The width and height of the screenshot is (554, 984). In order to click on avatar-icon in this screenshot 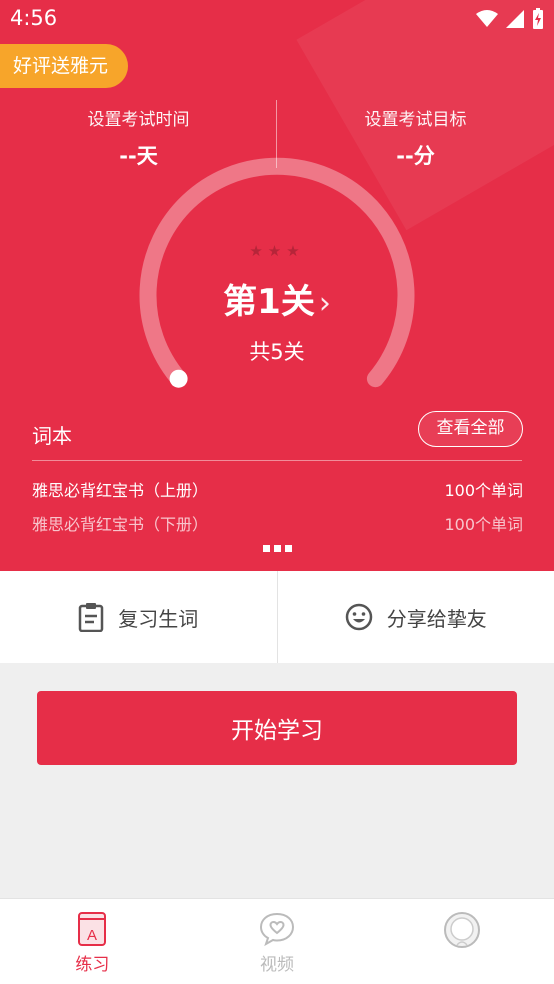, I will do `click(461, 930)`.